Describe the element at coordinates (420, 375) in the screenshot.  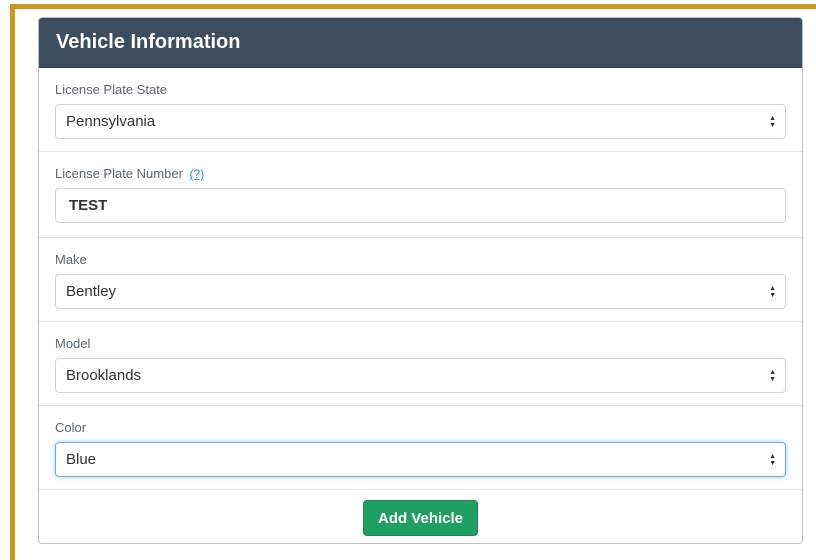
I see `model-select: Brooklands ▲ ▼` at that location.